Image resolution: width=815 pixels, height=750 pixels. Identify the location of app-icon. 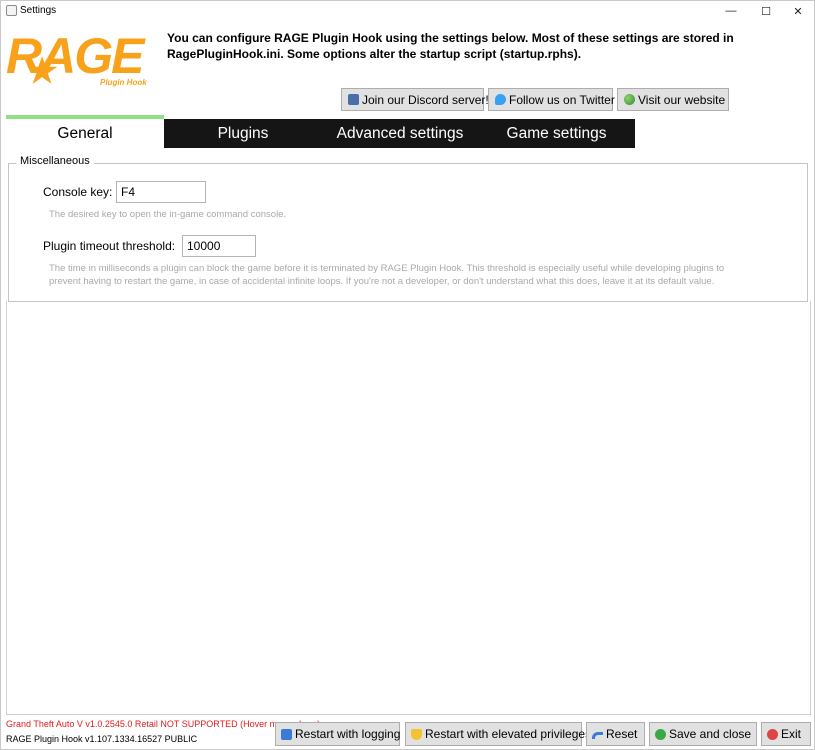
(11, 10).